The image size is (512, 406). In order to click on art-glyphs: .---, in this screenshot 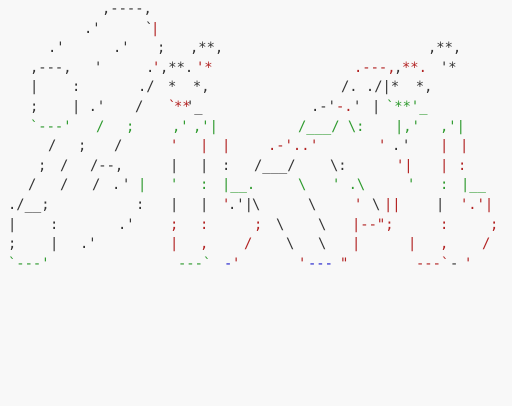, I will do `click(375, 67)`.